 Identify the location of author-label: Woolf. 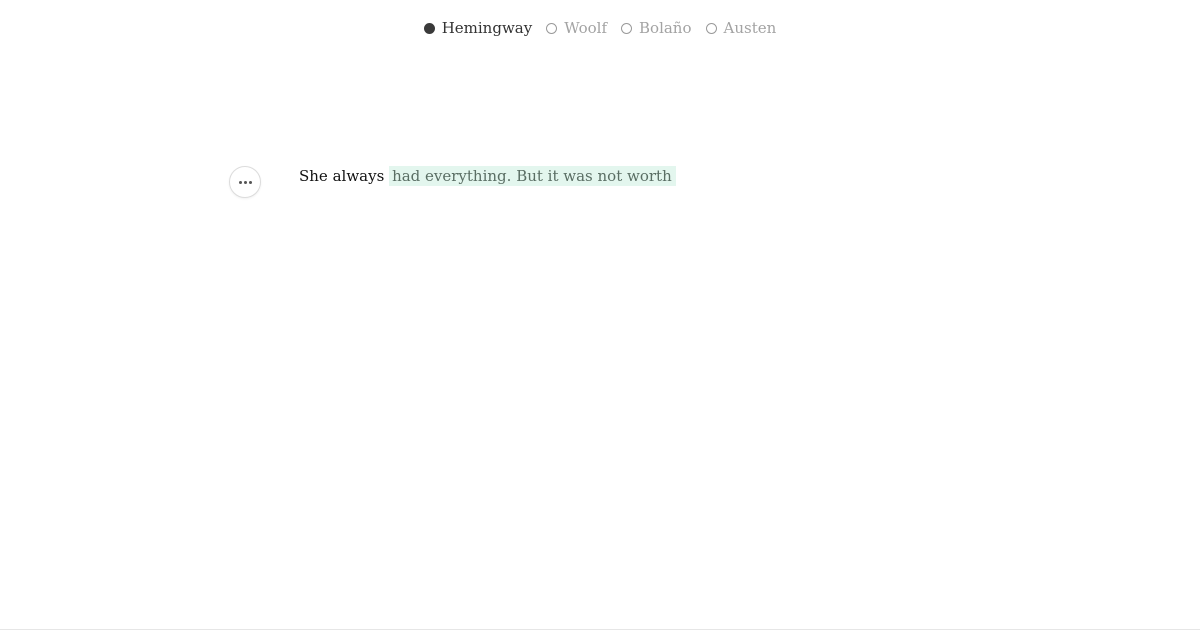
(586, 28).